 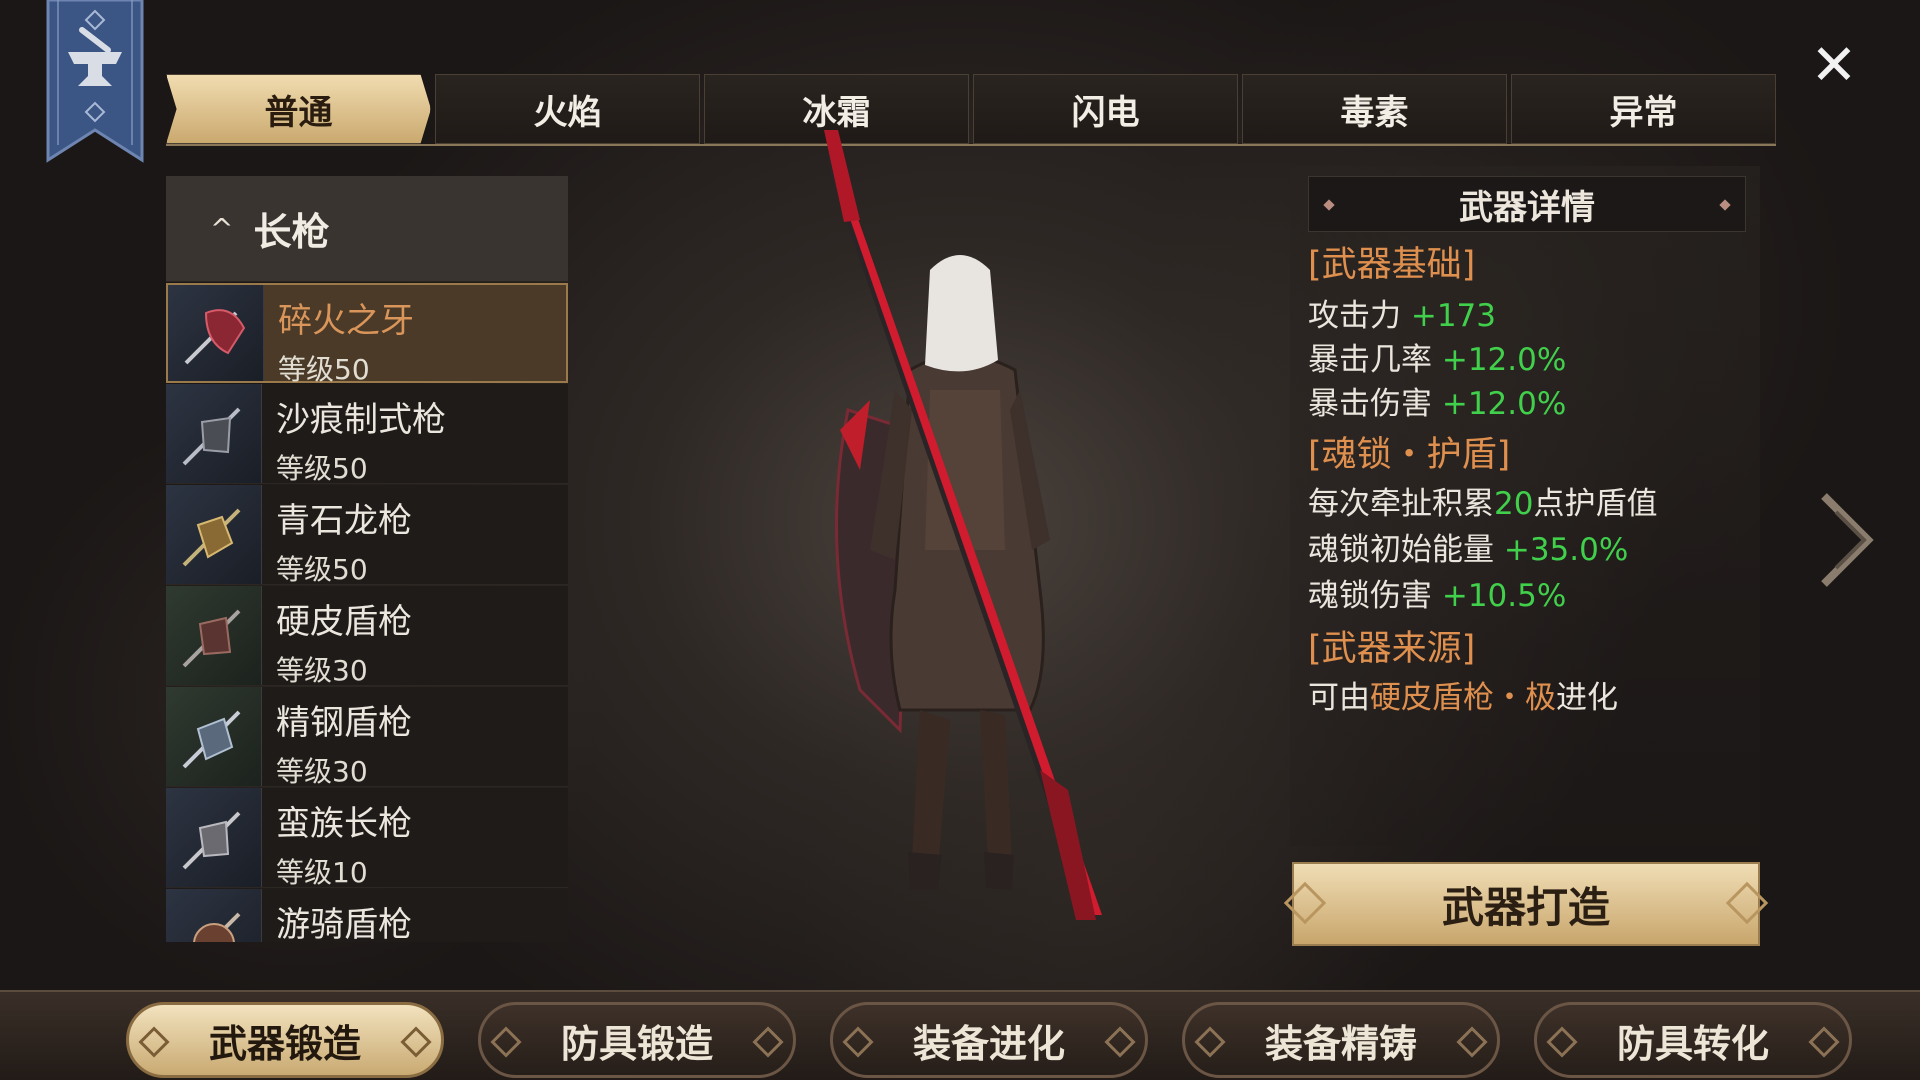 I want to click on weapon-item: 碎火之牙 等级50, so click(x=367, y=334).